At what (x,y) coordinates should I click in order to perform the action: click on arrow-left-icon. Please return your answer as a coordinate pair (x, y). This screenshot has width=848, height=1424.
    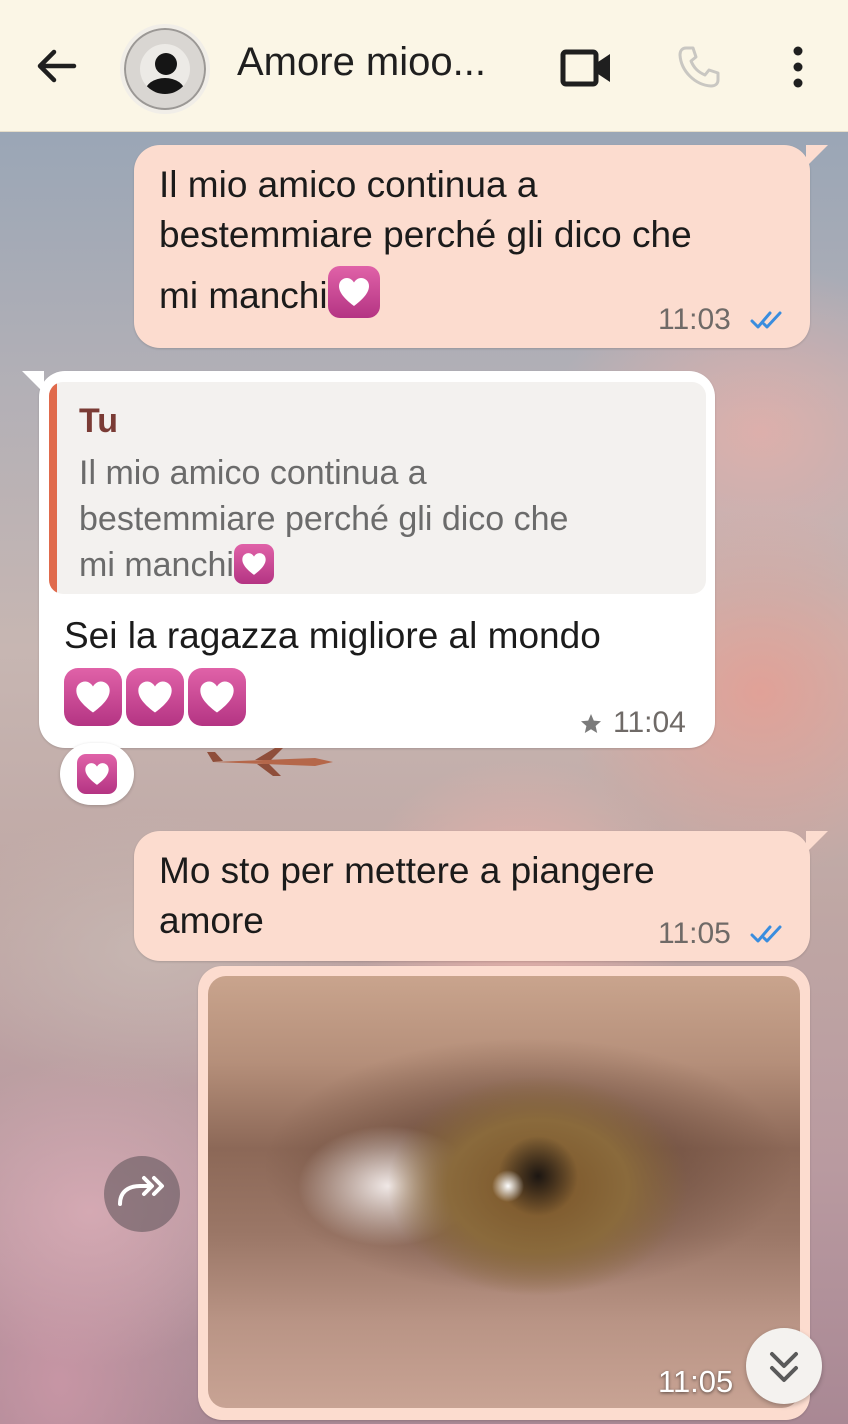
    Looking at the image, I should click on (57, 66).